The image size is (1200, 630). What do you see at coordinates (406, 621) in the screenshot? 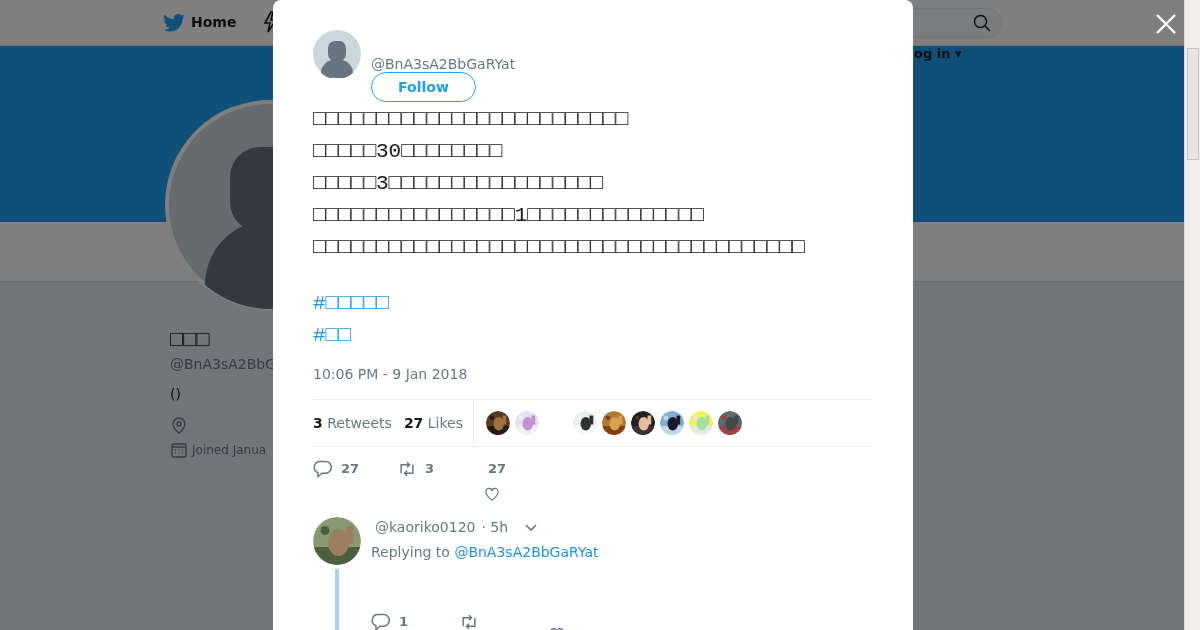
I see `reply-button: 1` at bounding box center [406, 621].